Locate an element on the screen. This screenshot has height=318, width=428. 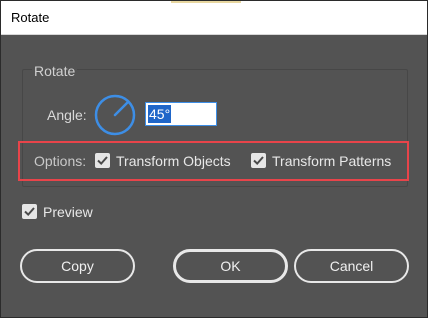
rotate-group-label: Rotate is located at coordinates (55, 71).